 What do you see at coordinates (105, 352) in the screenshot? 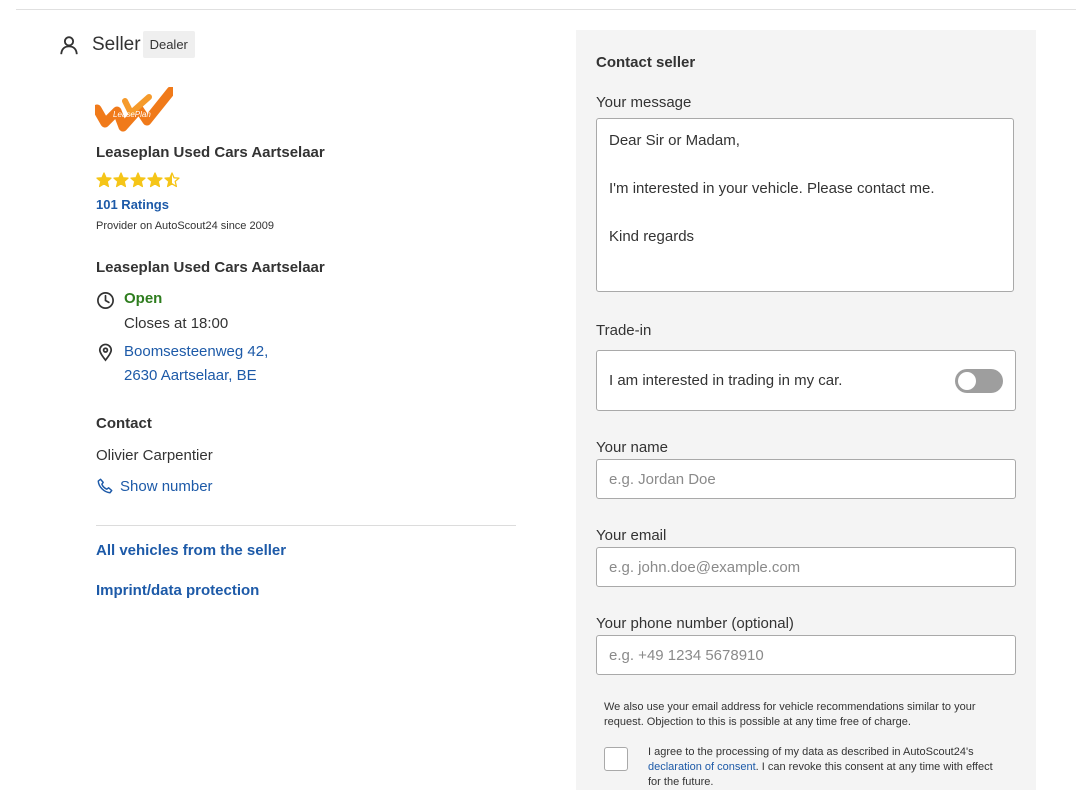
I see `location-pin-icon` at bounding box center [105, 352].